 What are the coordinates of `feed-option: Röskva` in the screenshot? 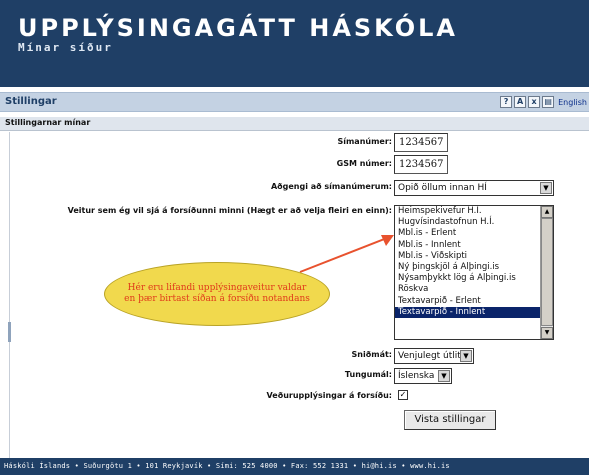 It's located at (474, 289).